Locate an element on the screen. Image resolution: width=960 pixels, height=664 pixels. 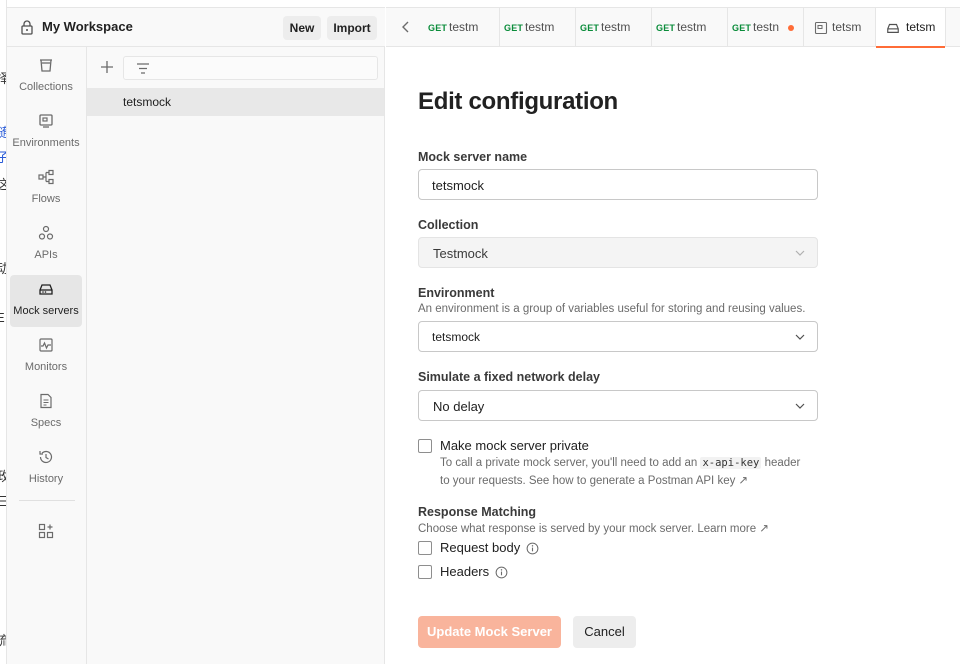
monitors-icon is located at coordinates (46, 345).